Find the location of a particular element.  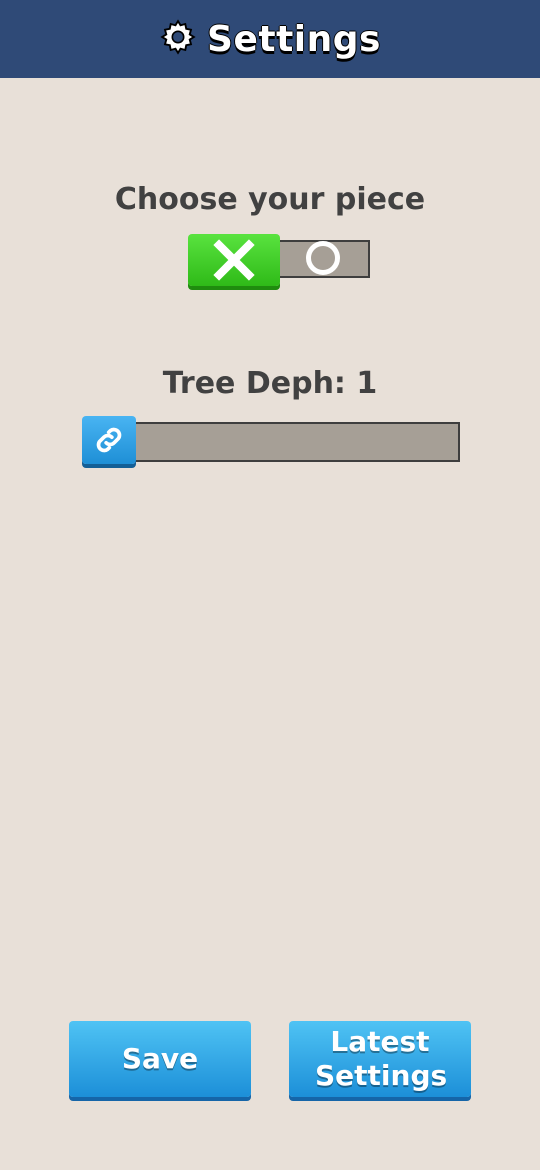

slider-handle is located at coordinates (109, 440).